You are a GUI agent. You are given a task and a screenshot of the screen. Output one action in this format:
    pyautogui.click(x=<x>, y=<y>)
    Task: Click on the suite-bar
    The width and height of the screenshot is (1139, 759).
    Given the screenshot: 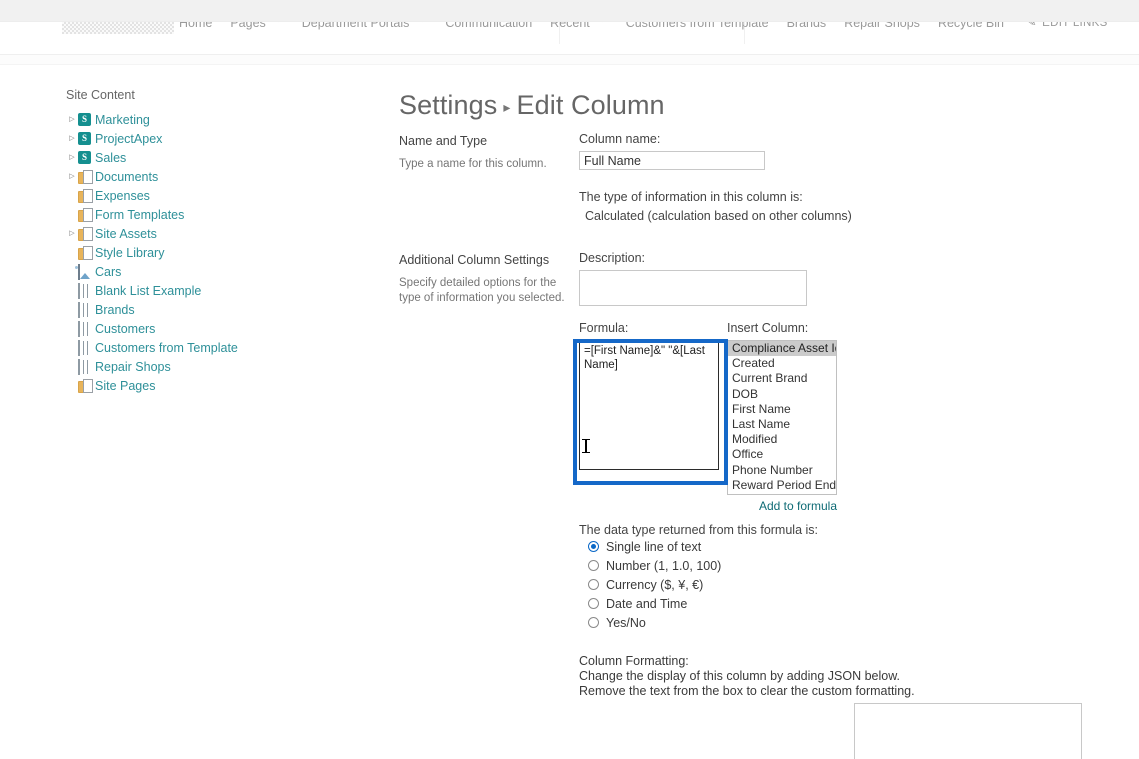 What is the action you would take?
    pyautogui.click(x=569, y=11)
    